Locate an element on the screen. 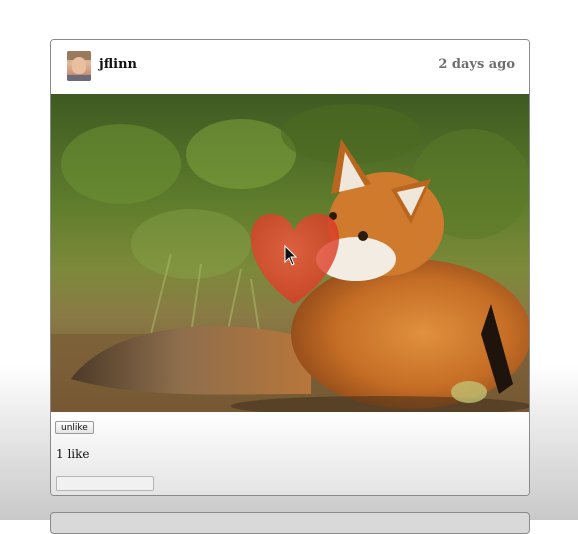 This screenshot has height=534, width=578. post-footer: unlike 1 like is located at coordinates (290, 453).